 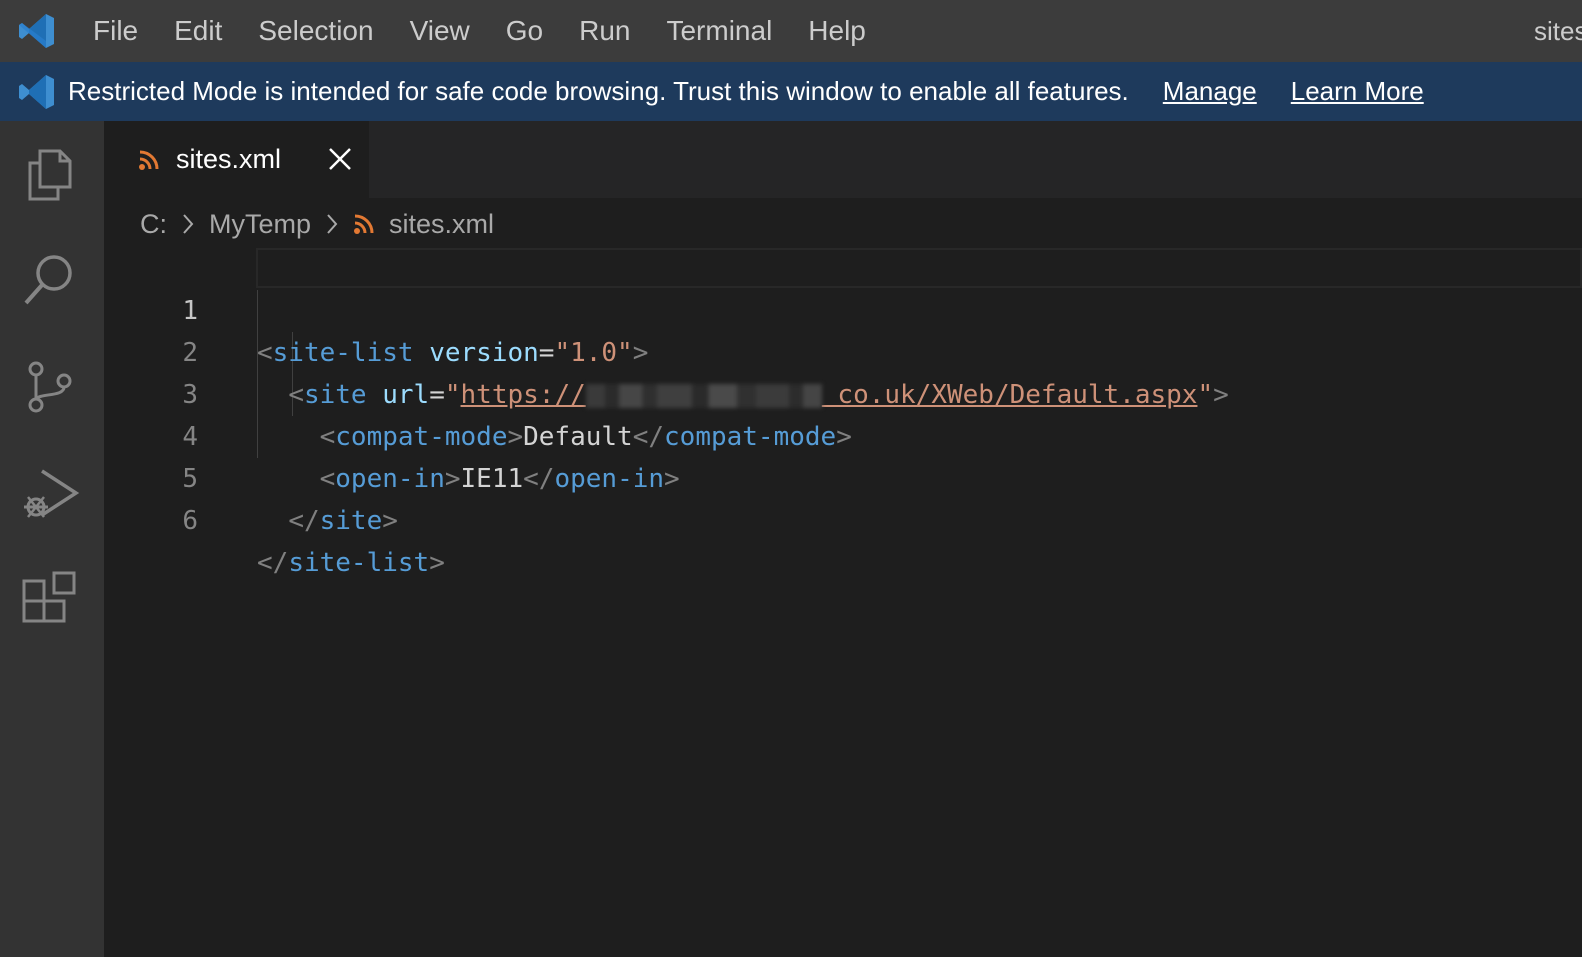 What do you see at coordinates (524, 31) in the screenshot?
I see `menu-go: Go` at bounding box center [524, 31].